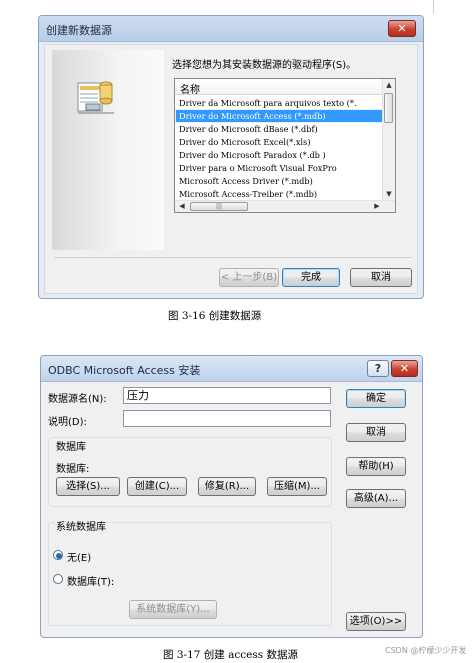 The image size is (474, 663). Describe the element at coordinates (433, 7) in the screenshot. I see `page-rule` at that location.